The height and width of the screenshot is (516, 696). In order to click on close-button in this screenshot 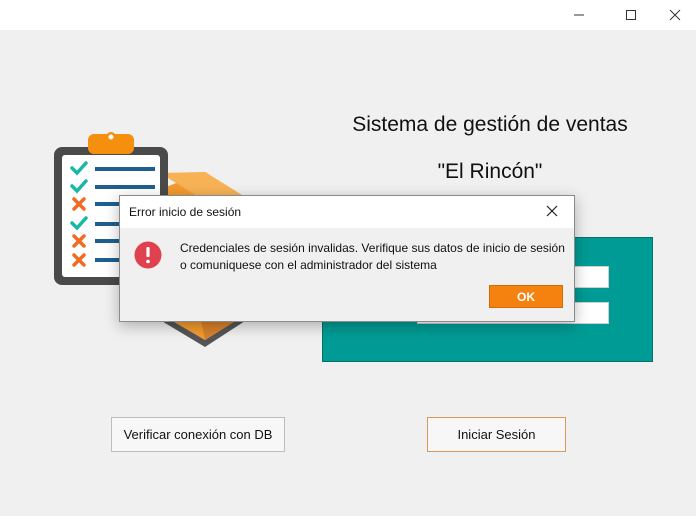, I will do `click(674, 15)`.